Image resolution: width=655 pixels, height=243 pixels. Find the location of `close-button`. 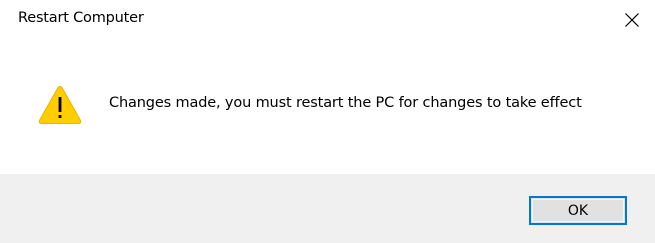

close-button is located at coordinates (632, 20).